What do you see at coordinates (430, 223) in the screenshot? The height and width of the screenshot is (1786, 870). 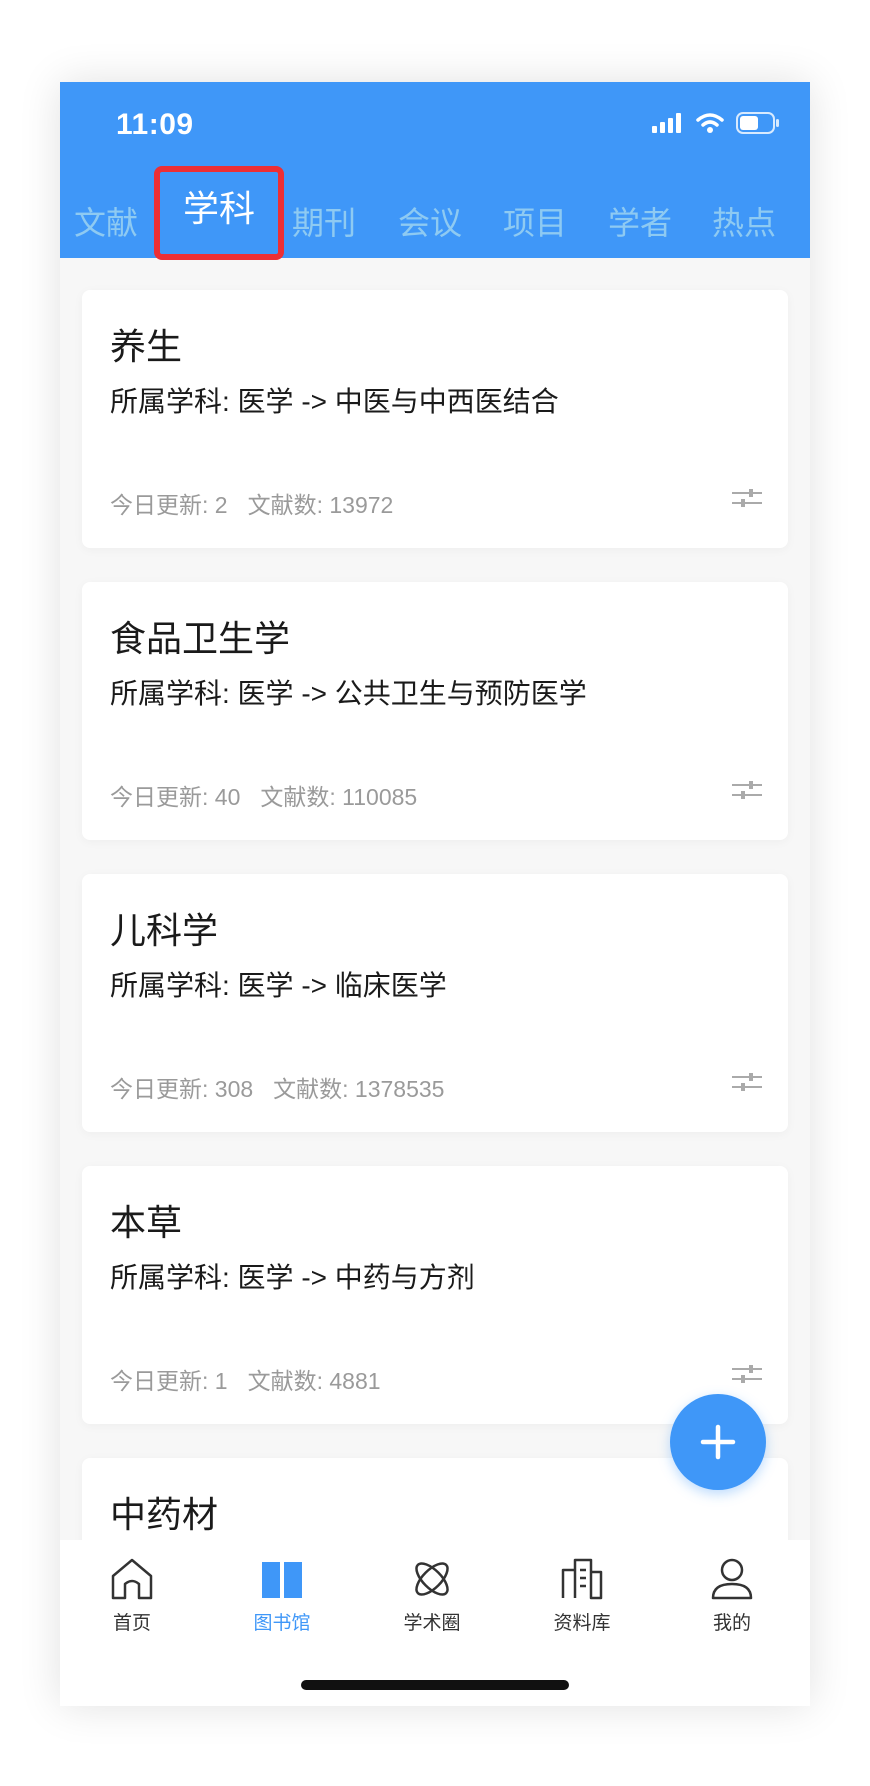 I see `tab-conference: 会议` at bounding box center [430, 223].